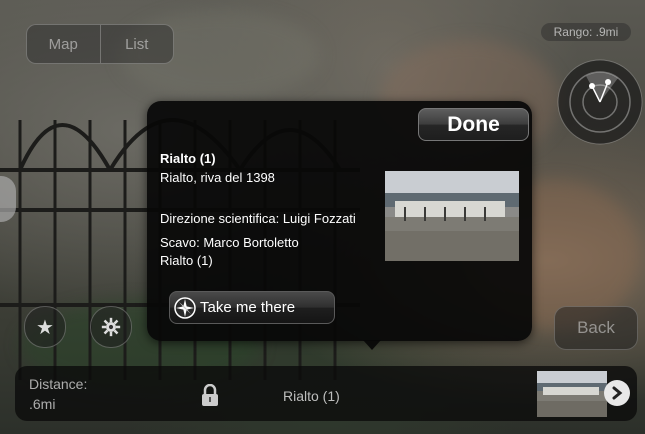 The height and width of the screenshot is (434, 645). I want to click on list-tab: List, so click(136, 44).